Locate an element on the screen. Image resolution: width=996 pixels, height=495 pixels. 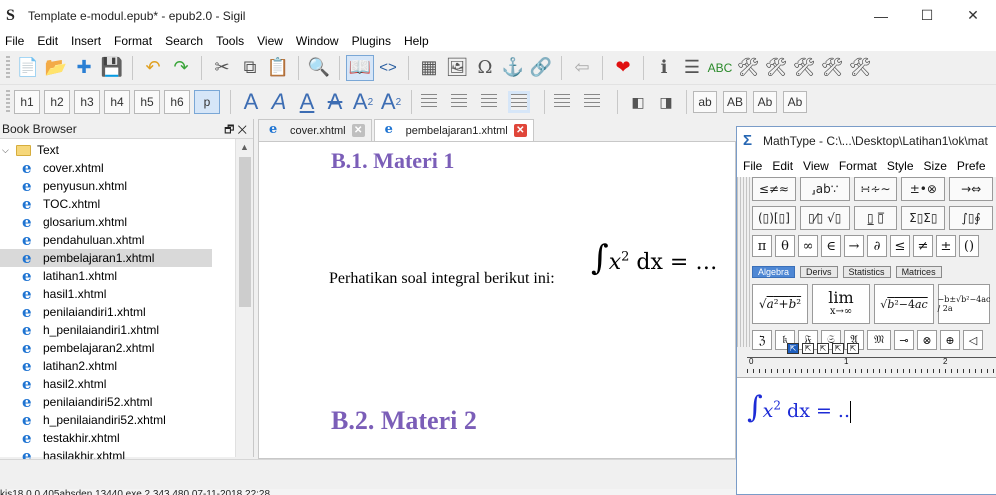
undo-icon: ↶ is located at coordinates (153, 68).